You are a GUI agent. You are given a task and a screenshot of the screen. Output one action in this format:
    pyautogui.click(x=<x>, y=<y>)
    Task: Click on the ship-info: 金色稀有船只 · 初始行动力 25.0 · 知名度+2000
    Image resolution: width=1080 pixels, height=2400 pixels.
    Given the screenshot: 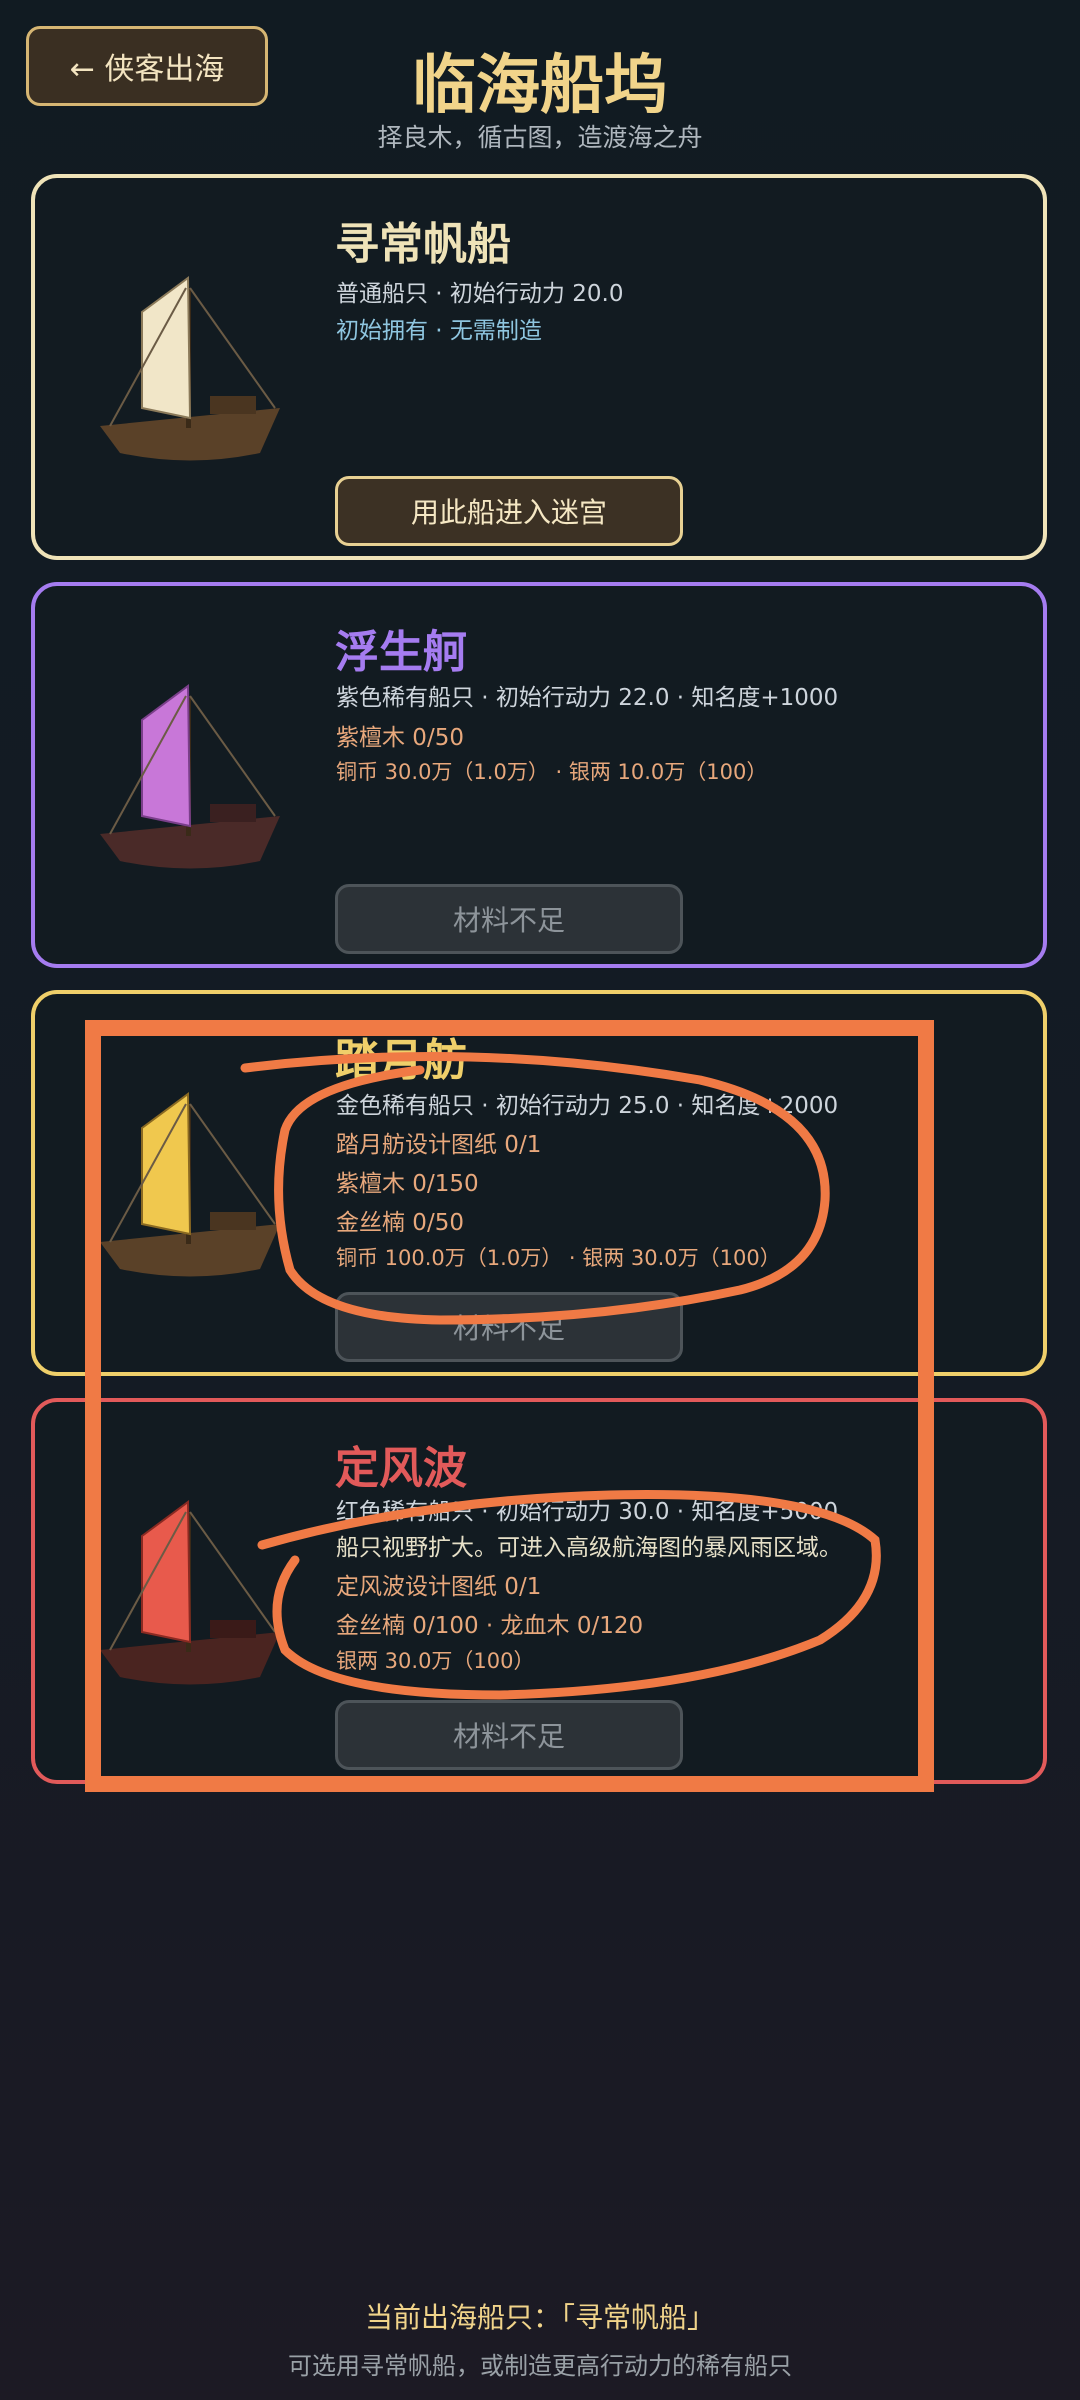 What is the action you would take?
    pyautogui.click(x=587, y=1106)
    